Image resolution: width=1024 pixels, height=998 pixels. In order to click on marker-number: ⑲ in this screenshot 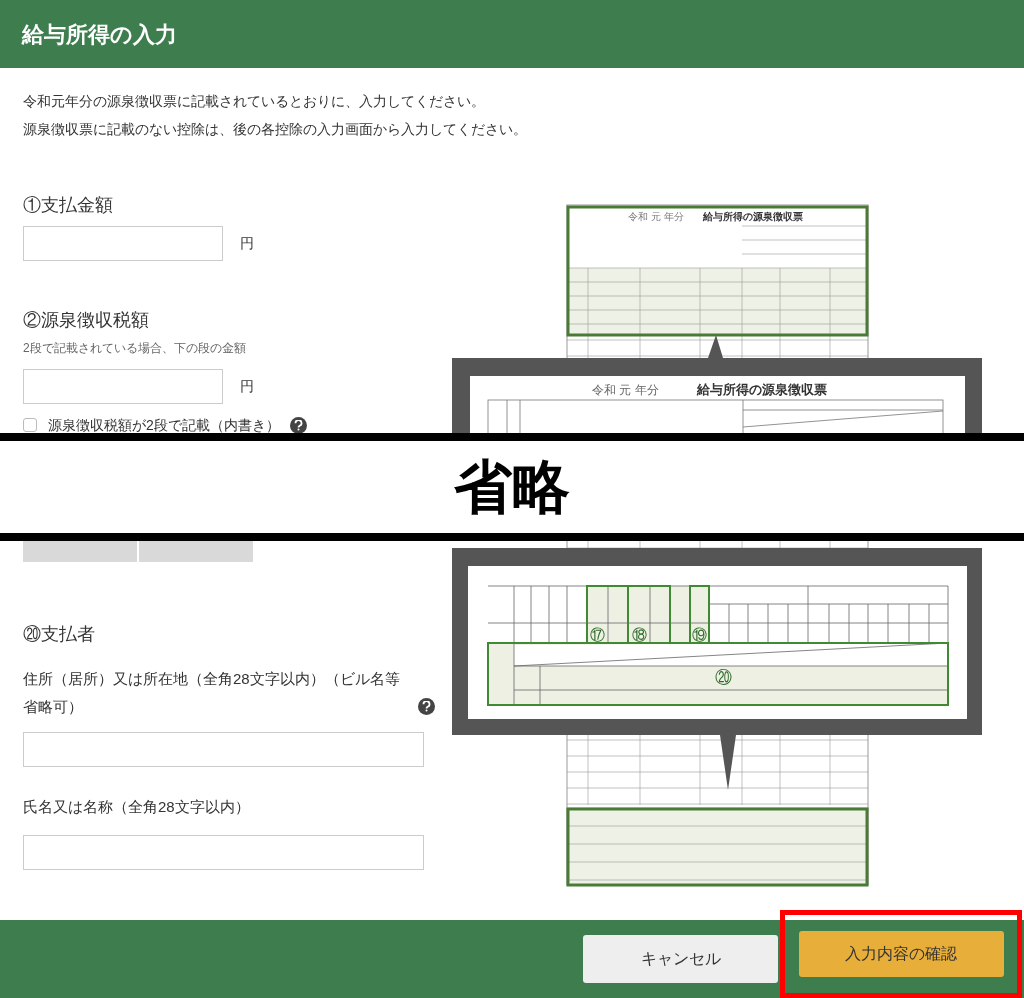, I will do `click(699, 634)`.